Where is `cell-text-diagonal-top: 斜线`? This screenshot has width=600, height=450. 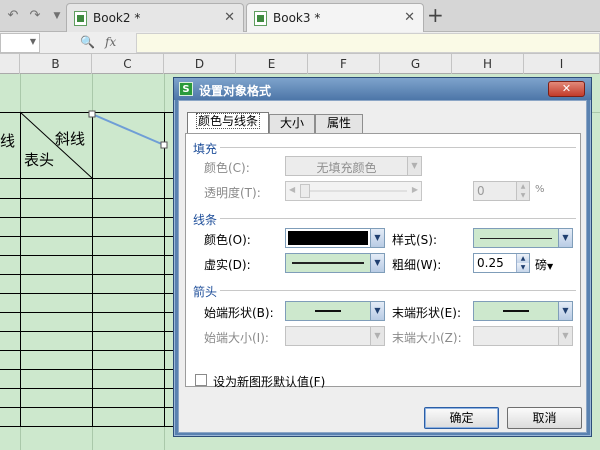
cell-text-diagonal-top: 斜线 is located at coordinates (70, 139).